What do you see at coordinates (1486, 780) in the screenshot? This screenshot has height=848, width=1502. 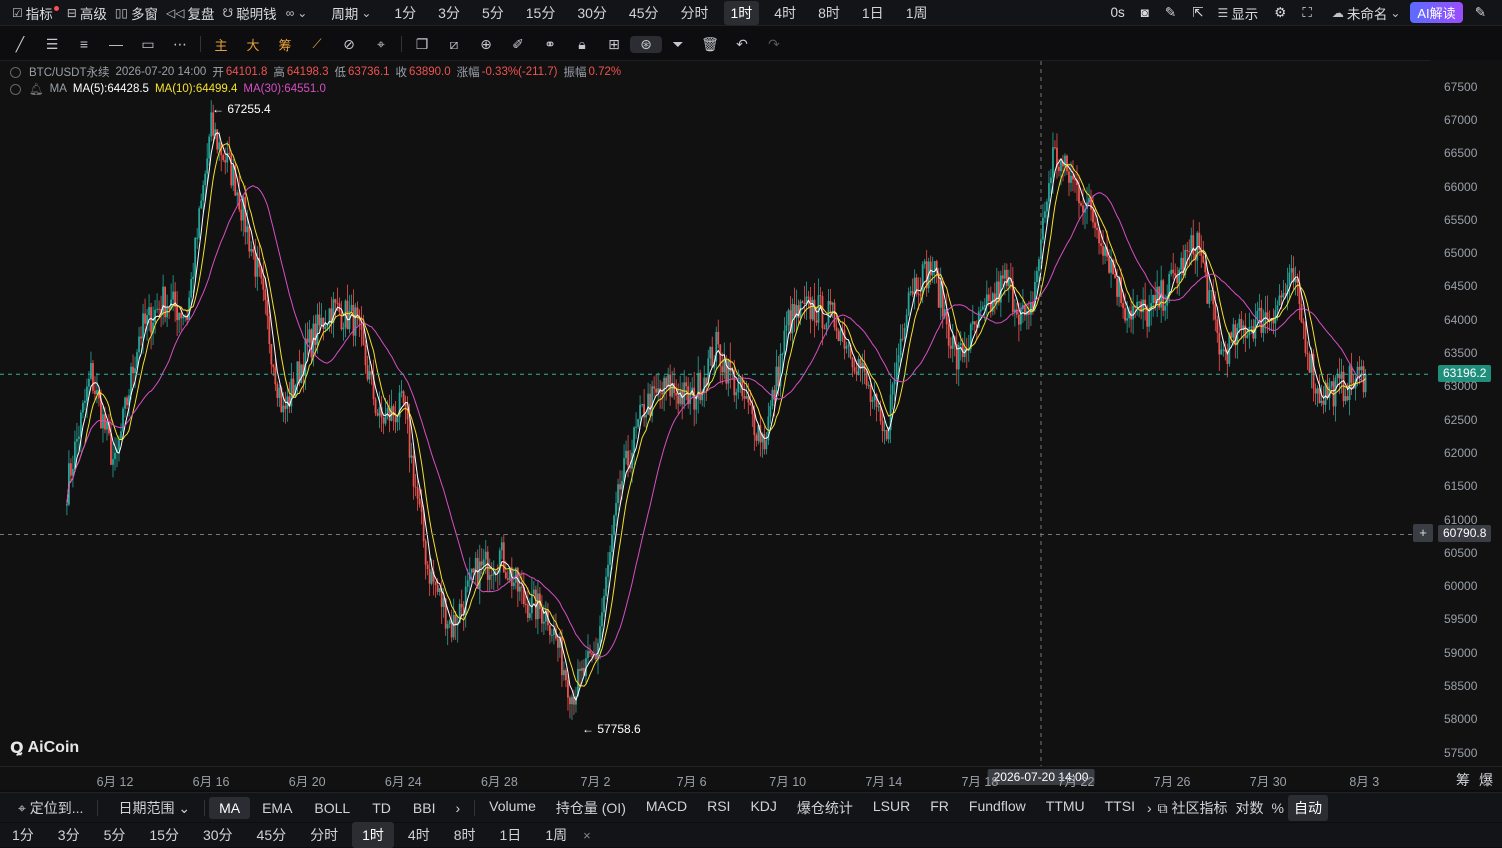 I see `liquidation-corner-button: 爆` at bounding box center [1486, 780].